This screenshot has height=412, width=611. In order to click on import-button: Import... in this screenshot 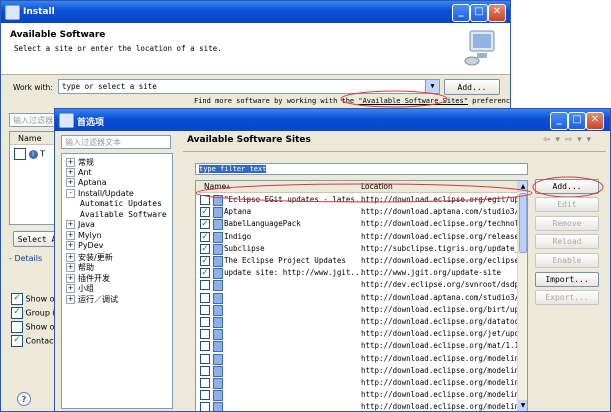, I will do `click(567, 279)`.